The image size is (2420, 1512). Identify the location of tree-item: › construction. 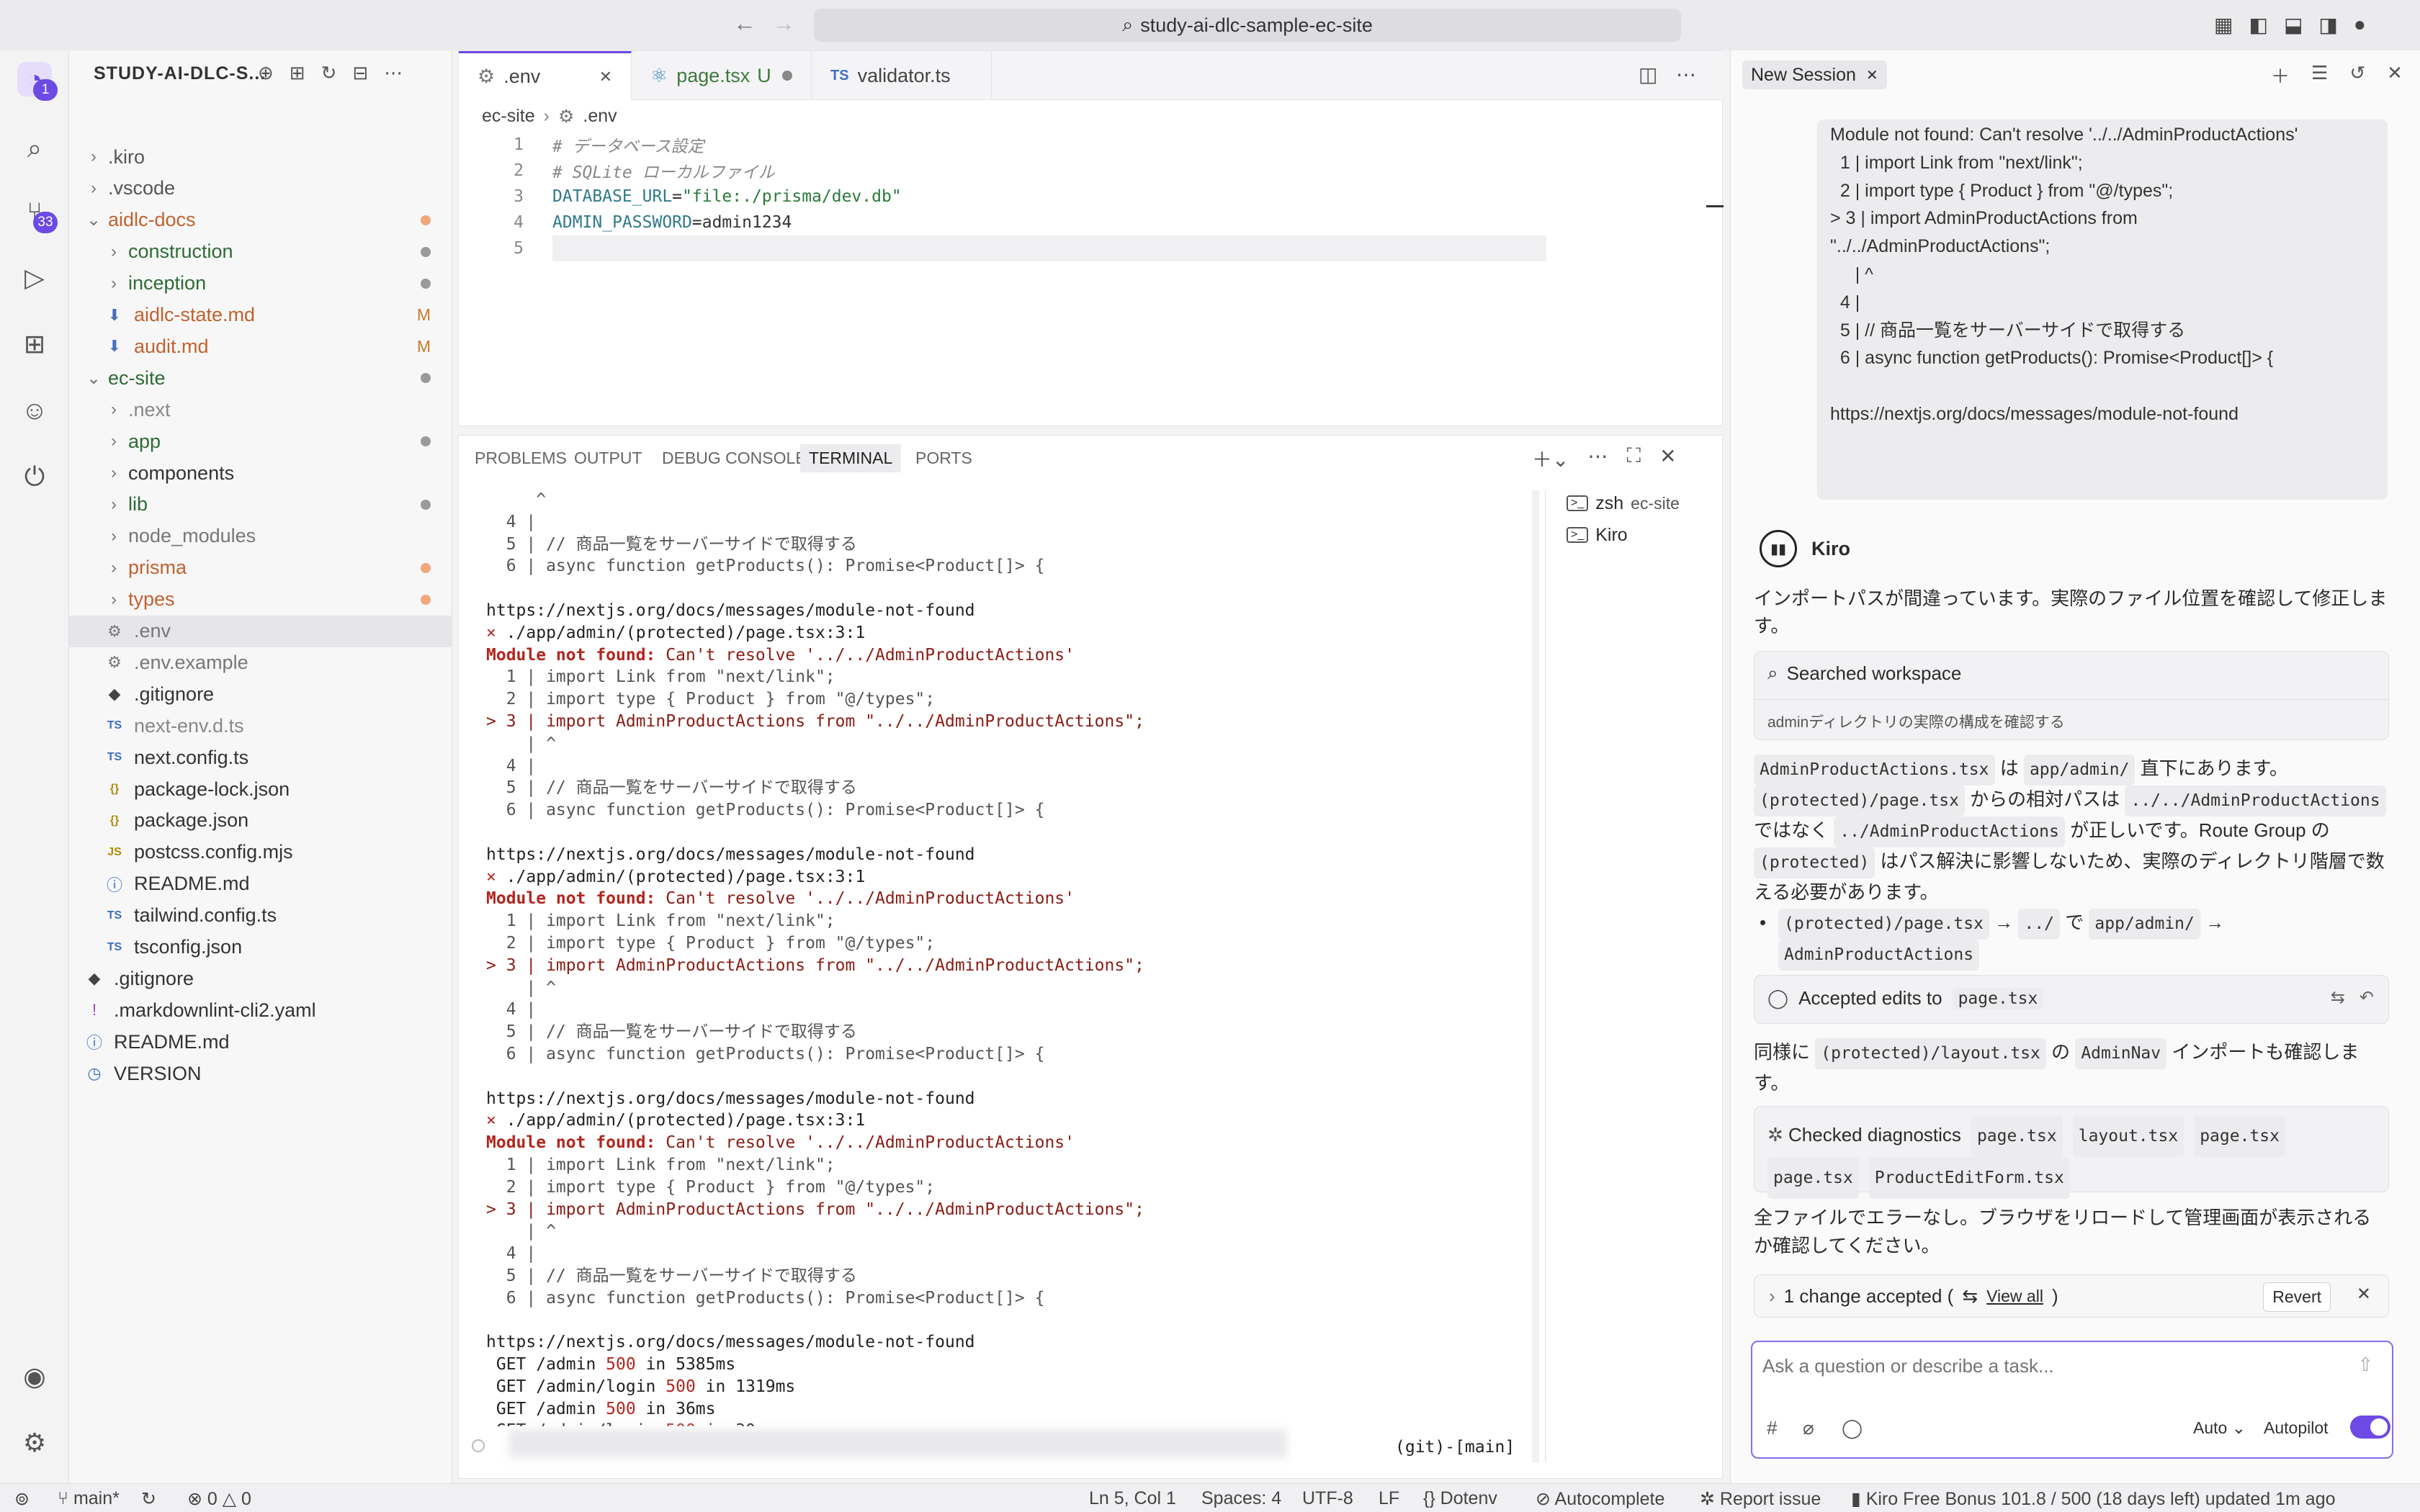
(260, 252).